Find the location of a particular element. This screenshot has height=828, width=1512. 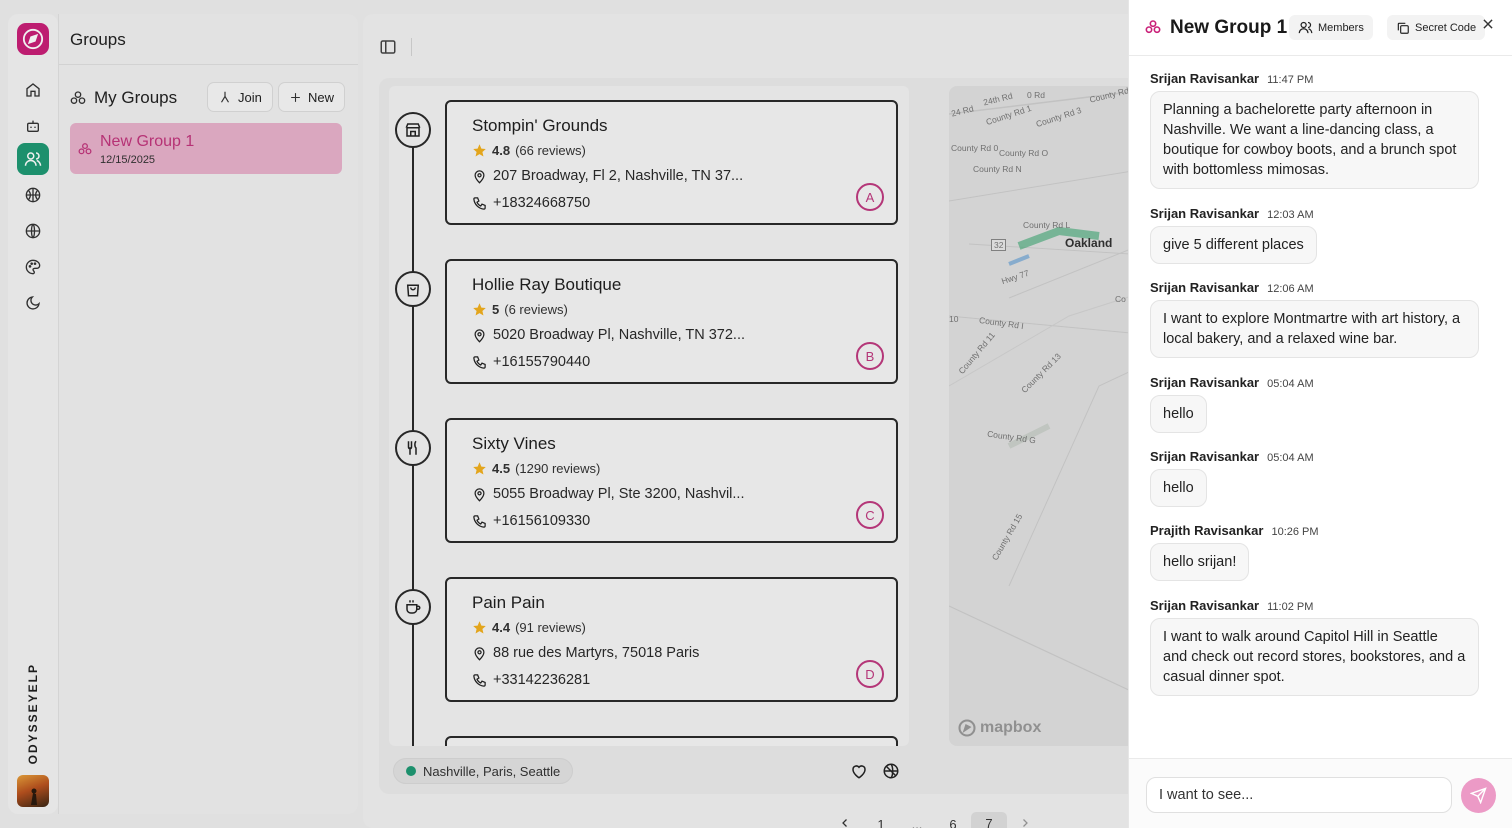

chat-input is located at coordinates (1299, 795).